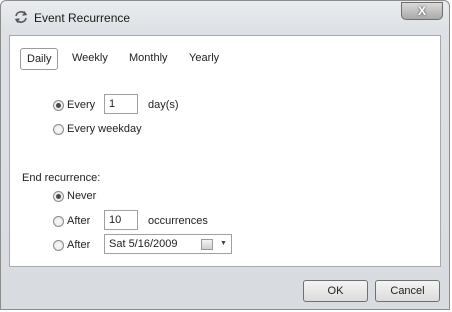 Image resolution: width=452 pixels, height=312 pixels. What do you see at coordinates (58, 221) in the screenshot?
I see `after-occurrences-radio` at bounding box center [58, 221].